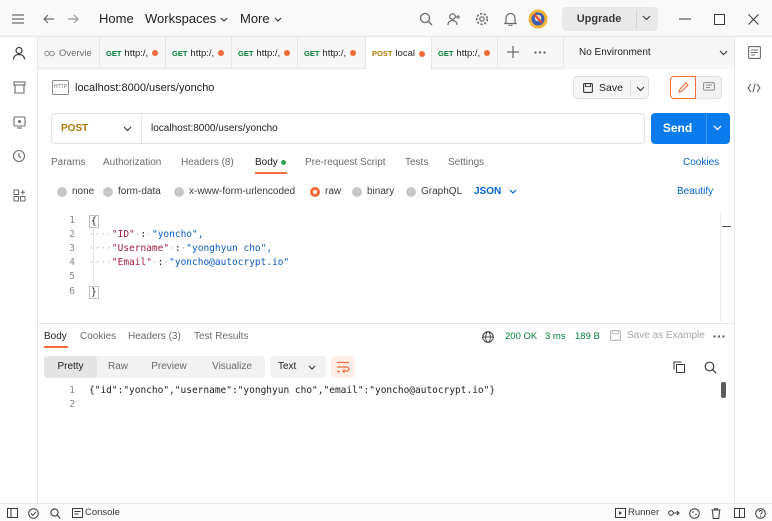 The height and width of the screenshot is (521, 772). Describe the element at coordinates (98, 336) in the screenshot. I see `response-tab-cookies: Cookies` at that location.